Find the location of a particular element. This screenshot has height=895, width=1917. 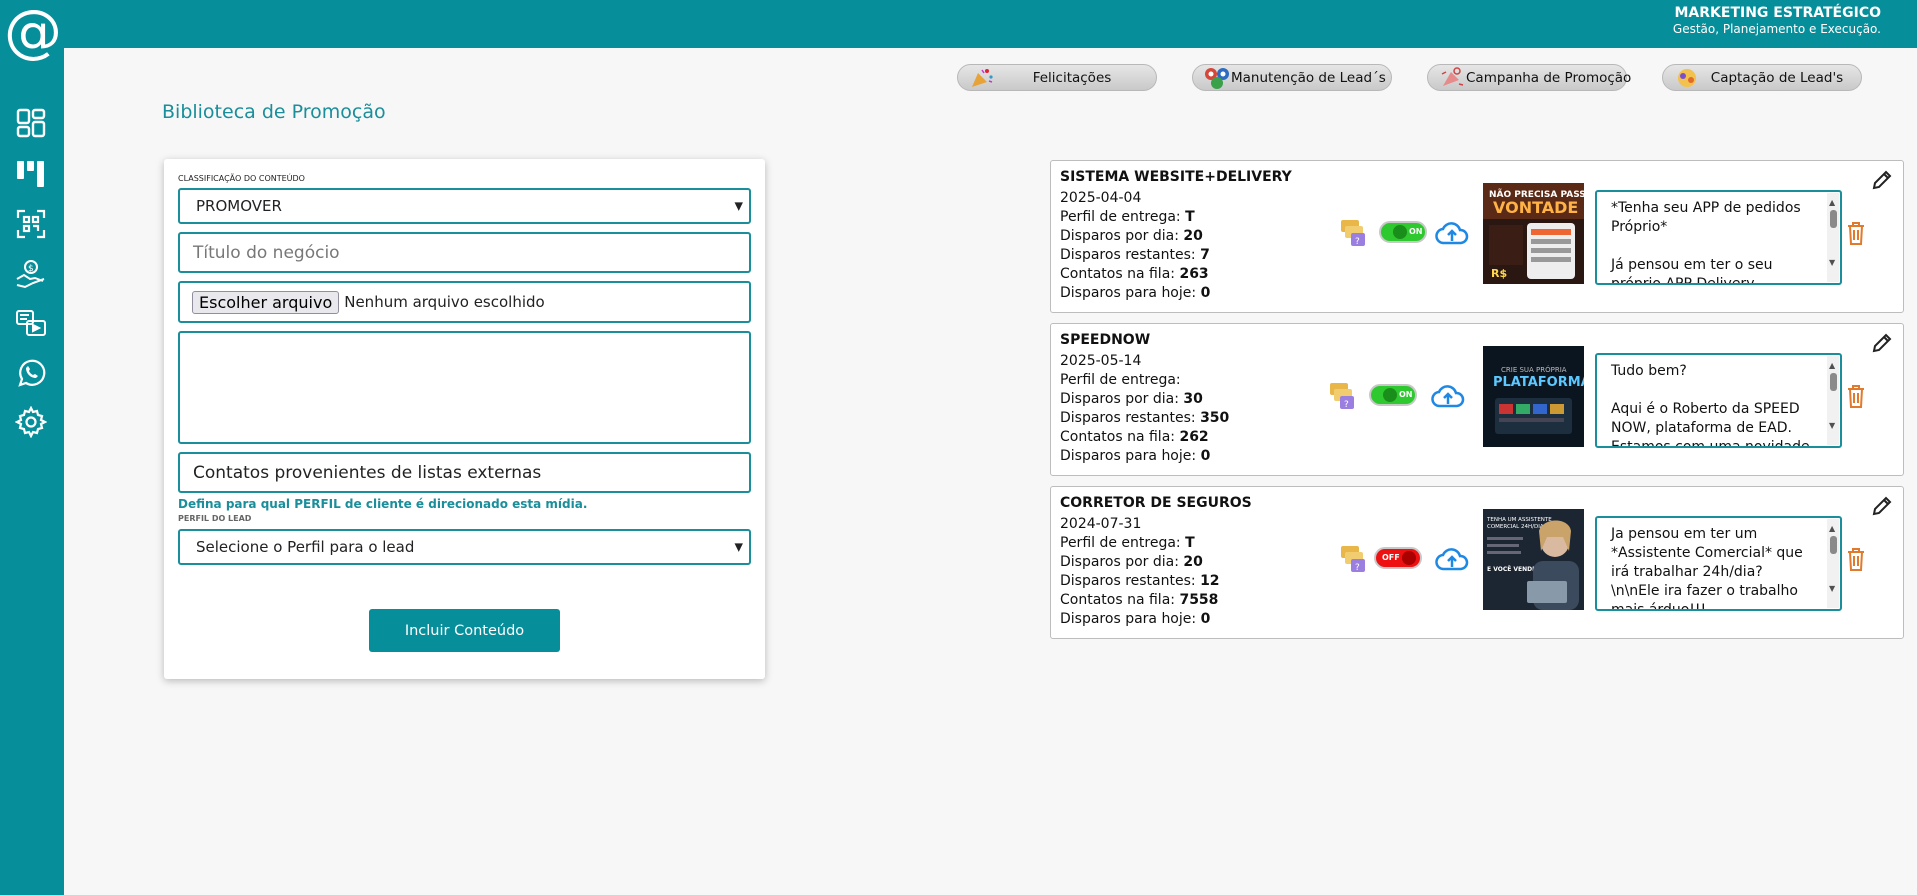

classification-select: PROMOVER ▼ is located at coordinates (464, 206).